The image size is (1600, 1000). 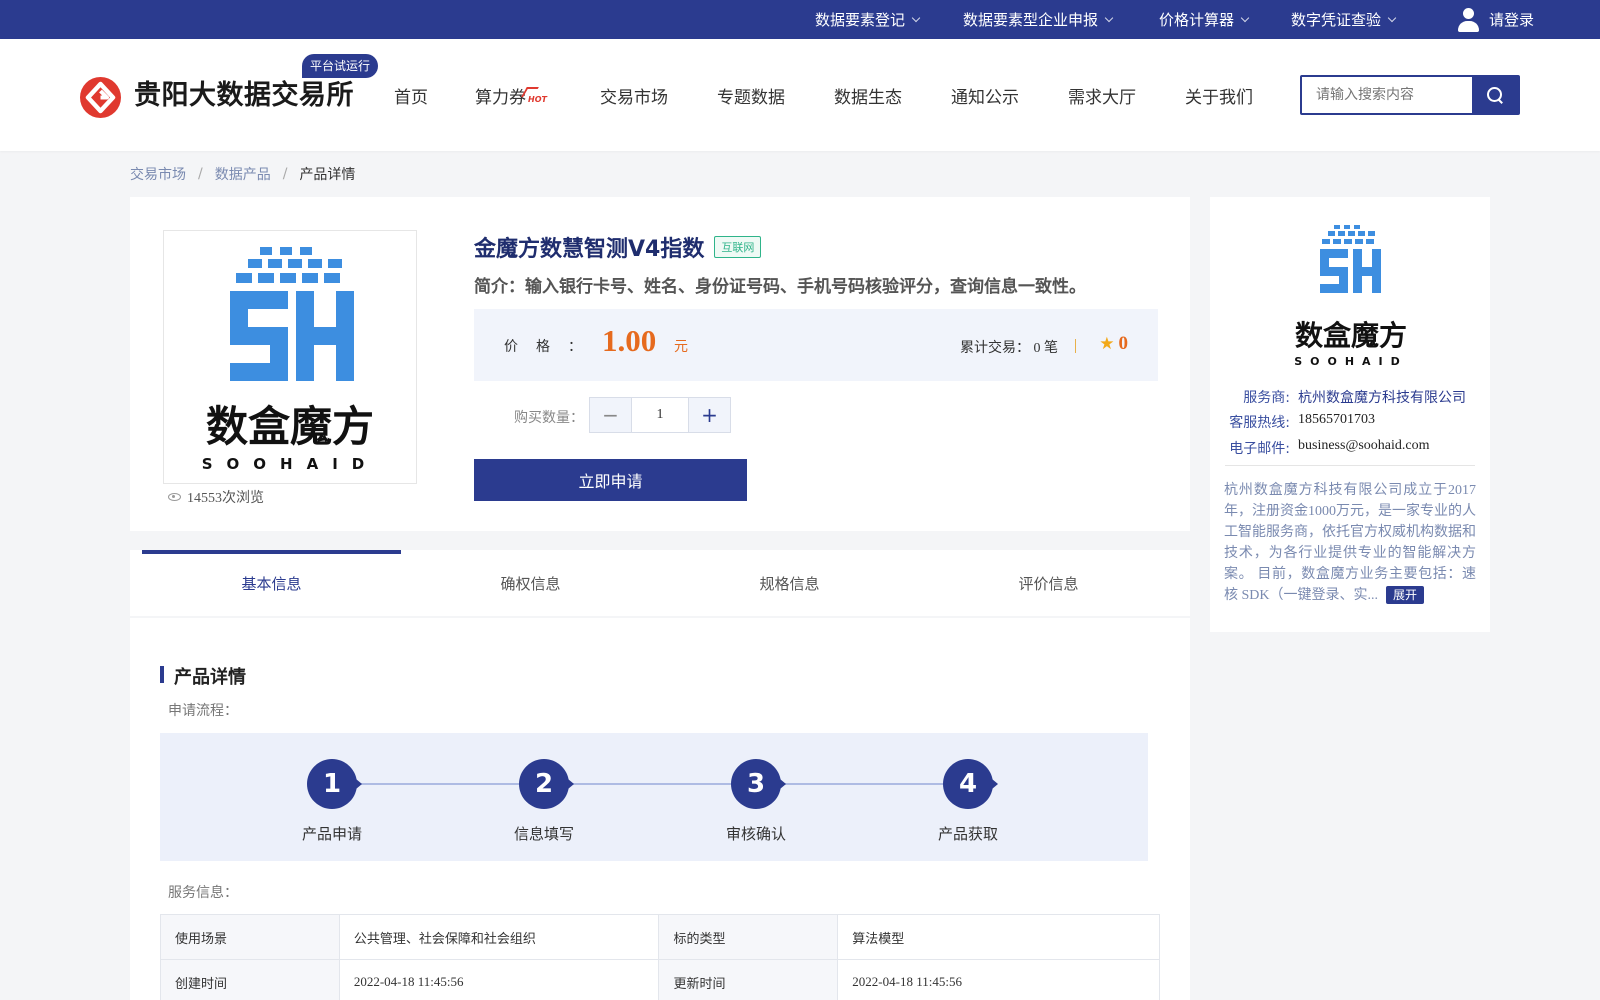 What do you see at coordinates (681, 347) in the screenshot?
I see `price-unit: 元` at bounding box center [681, 347].